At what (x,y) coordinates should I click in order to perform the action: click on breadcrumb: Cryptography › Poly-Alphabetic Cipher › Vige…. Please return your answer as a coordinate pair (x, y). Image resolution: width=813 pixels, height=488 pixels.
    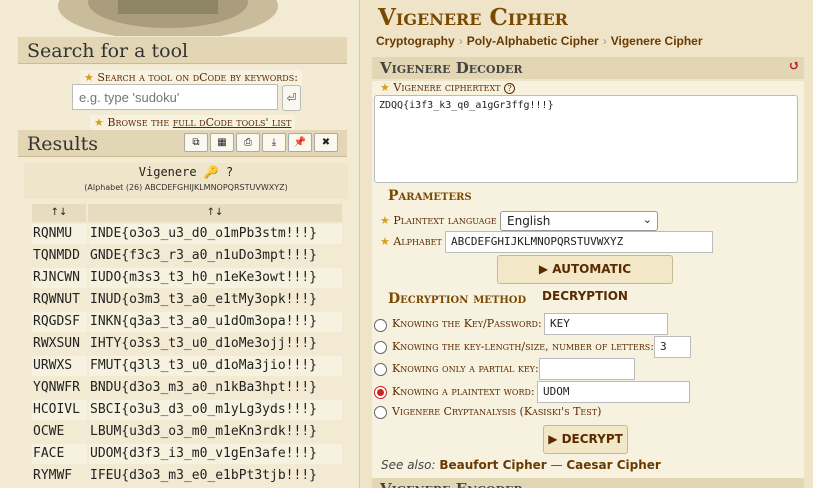
    Looking at the image, I should click on (539, 41).